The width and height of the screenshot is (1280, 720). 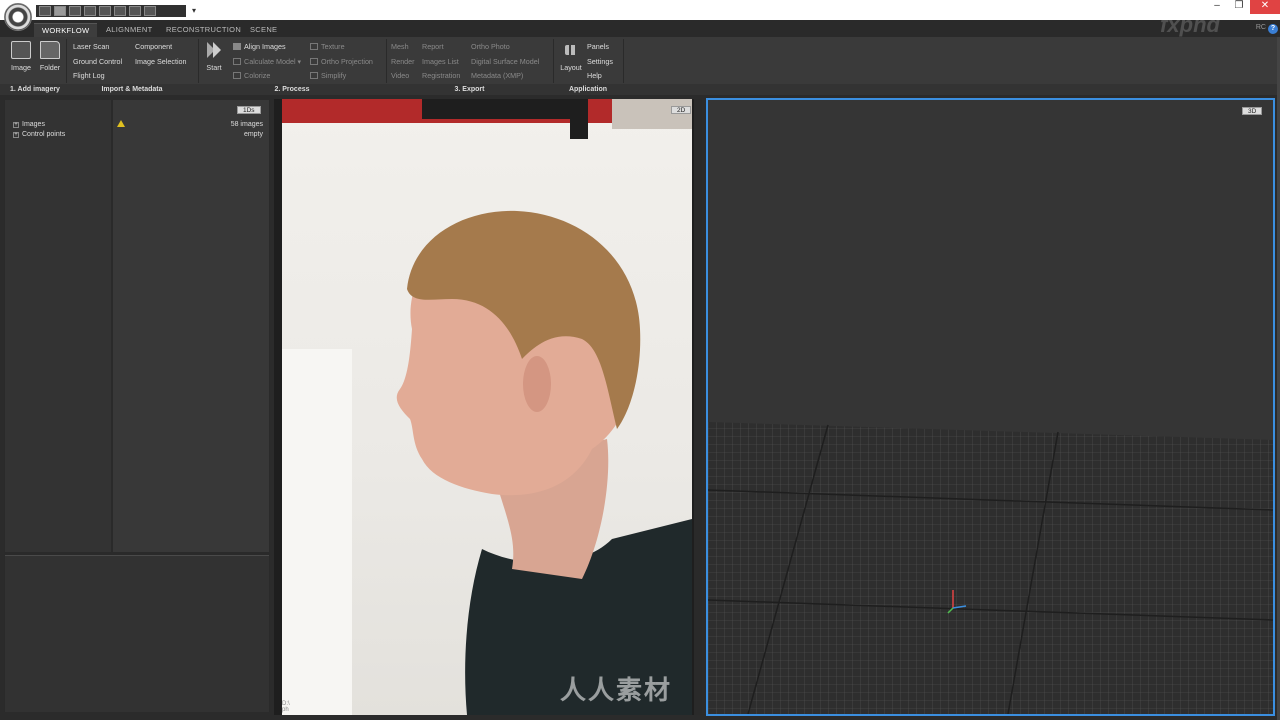 I want to click on layout-button: Layout, so click(x=571, y=58).